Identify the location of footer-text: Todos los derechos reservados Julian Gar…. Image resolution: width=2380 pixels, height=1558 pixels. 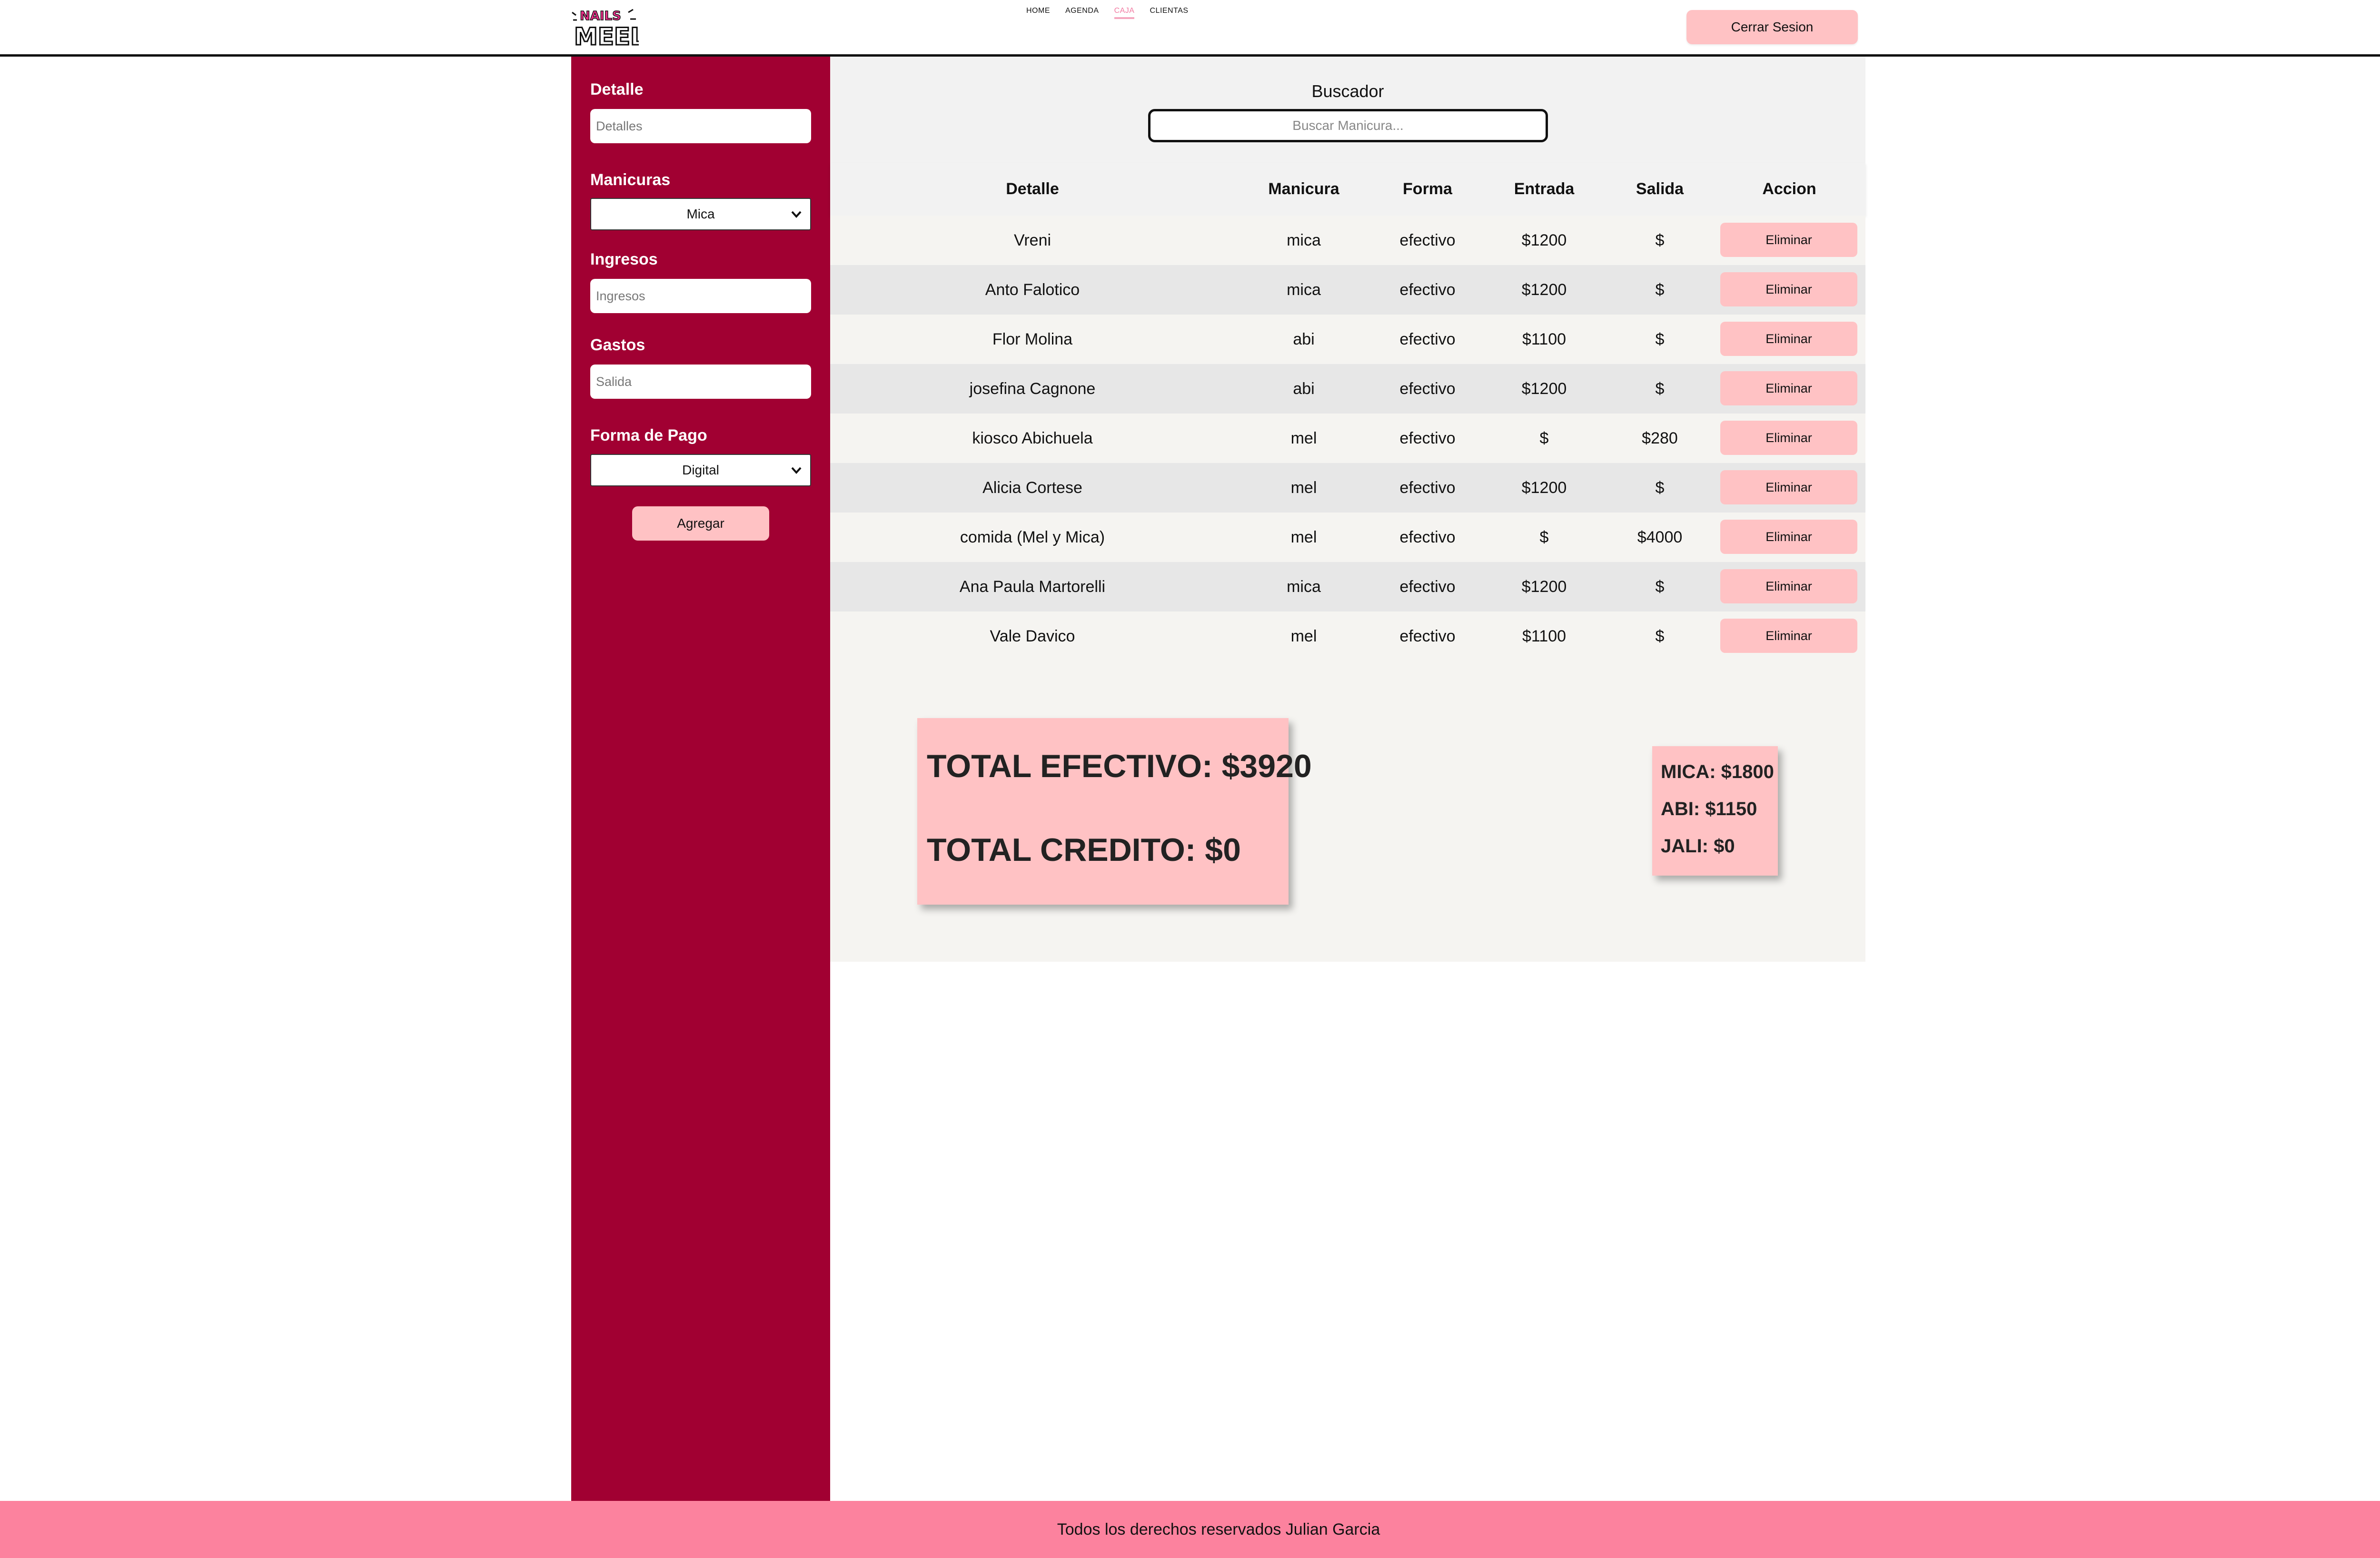
(1218, 1529).